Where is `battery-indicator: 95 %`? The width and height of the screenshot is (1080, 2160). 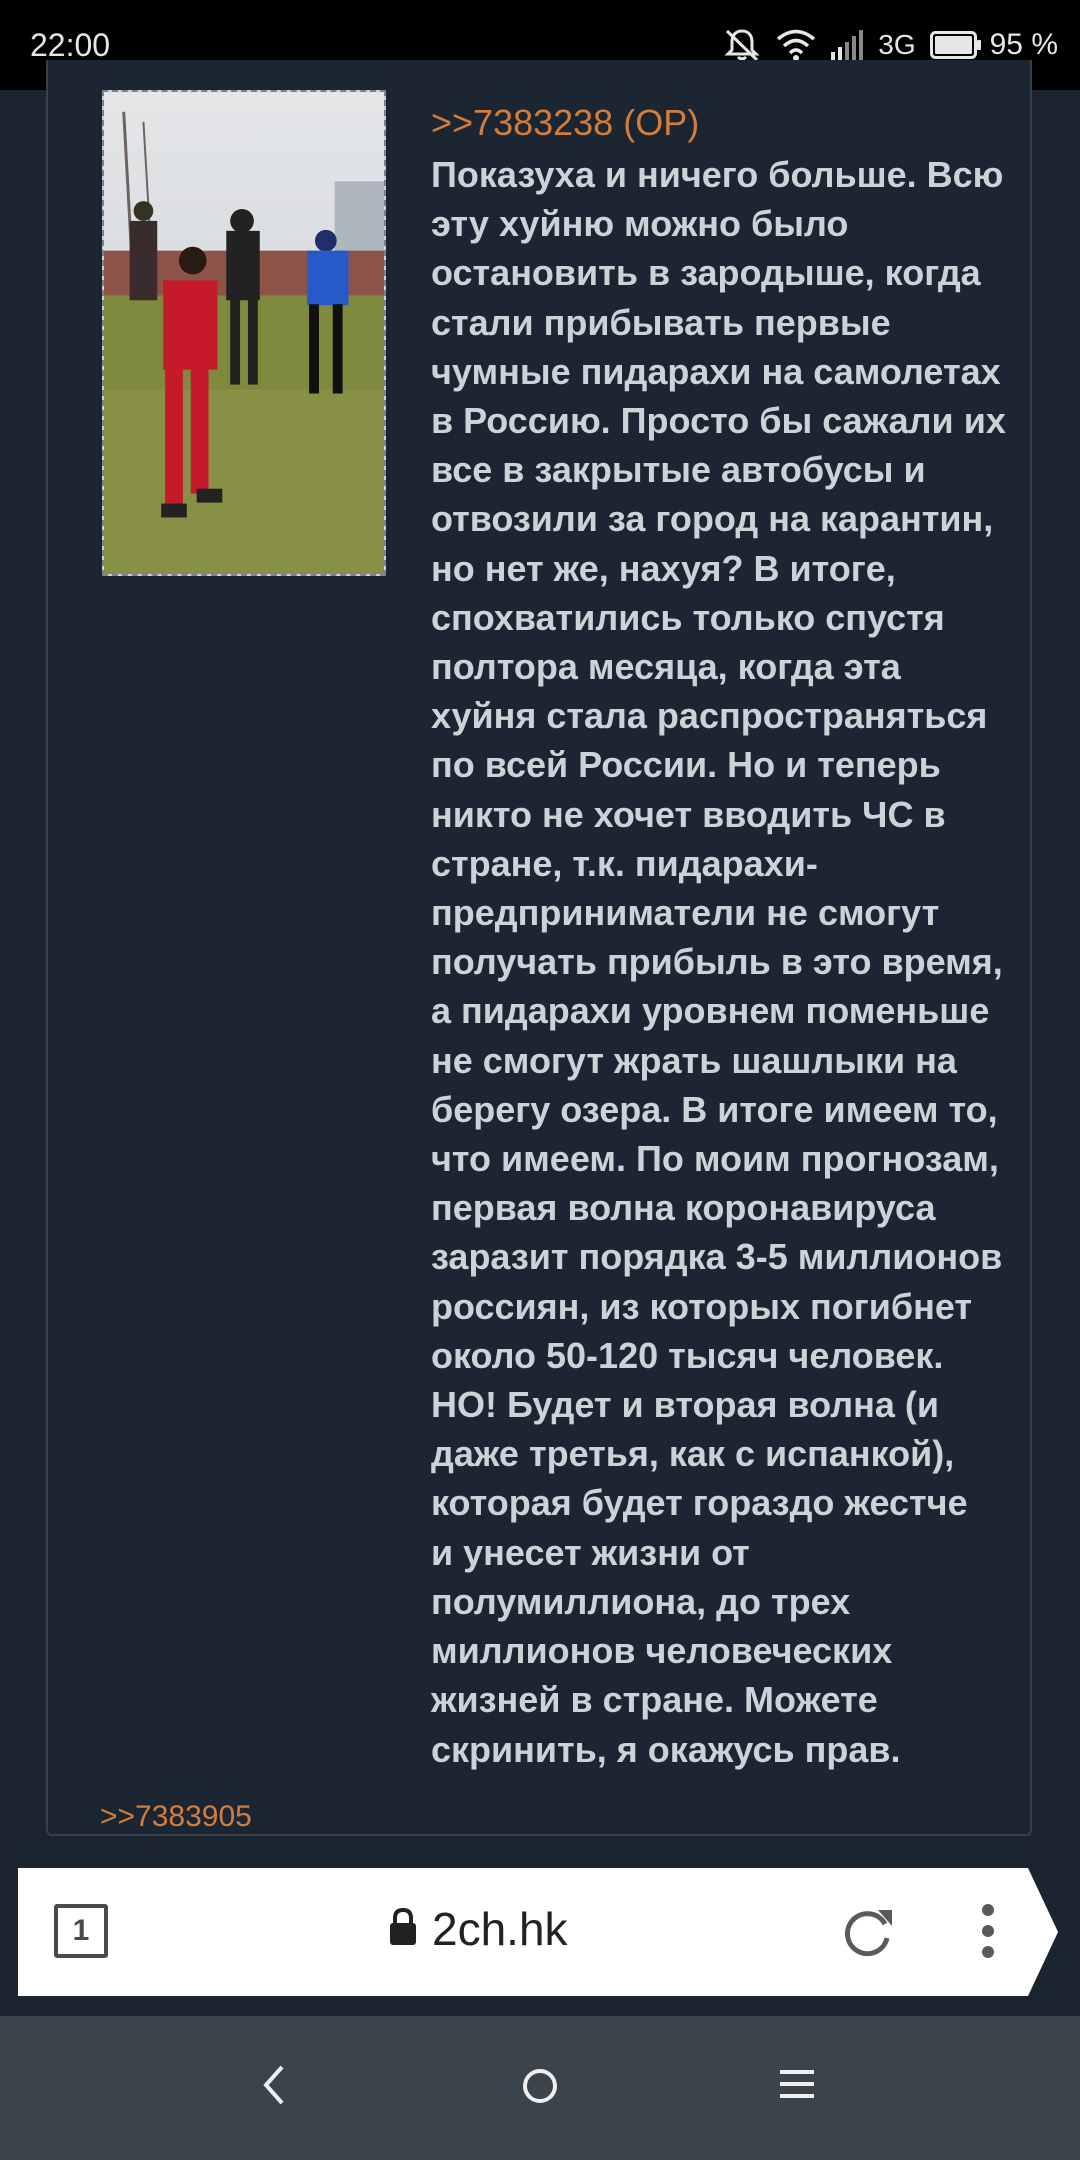
battery-indicator: 95 % is located at coordinates (993, 45).